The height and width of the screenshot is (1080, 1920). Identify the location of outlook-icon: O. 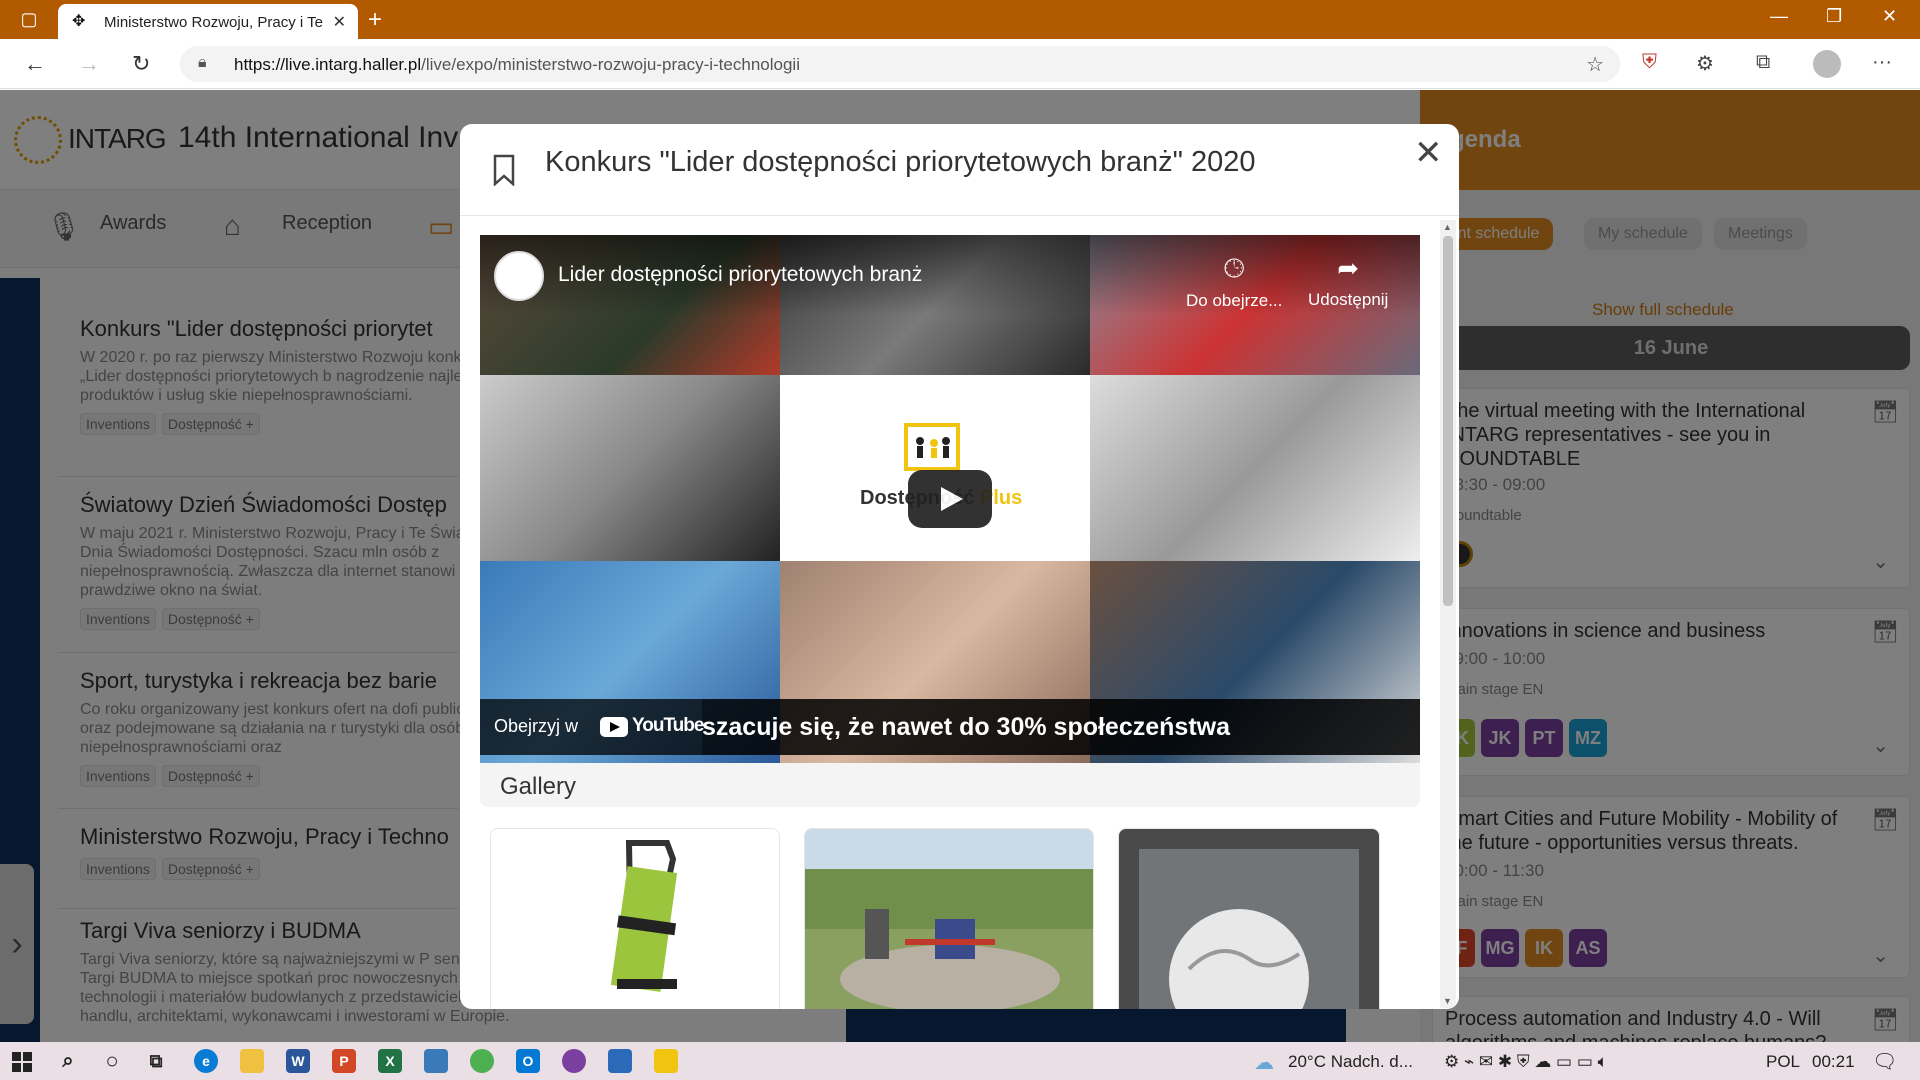
(528, 1061).